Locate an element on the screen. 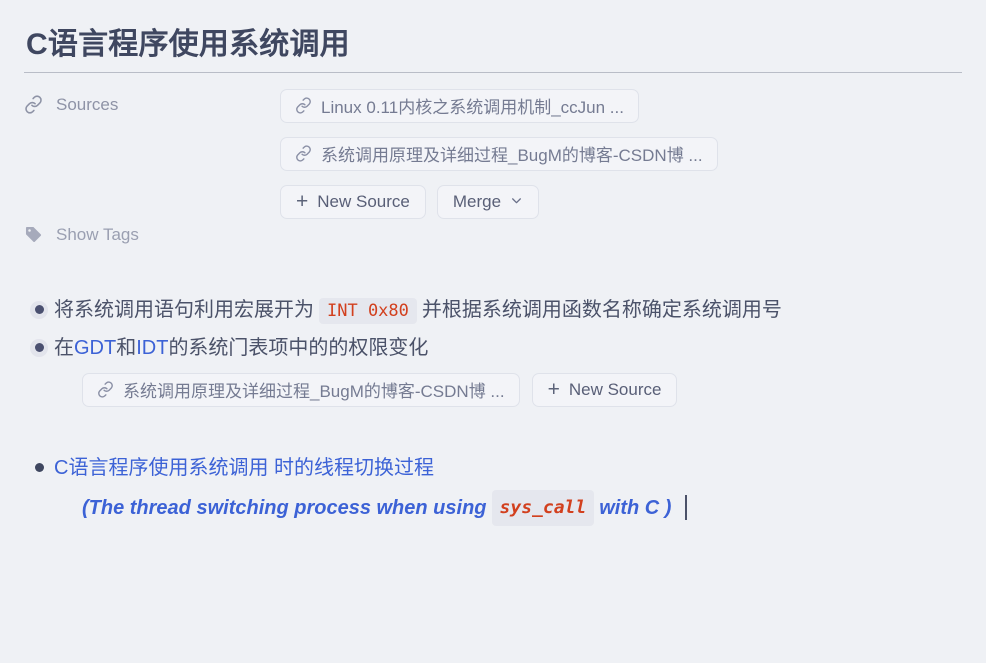 This screenshot has width=986, height=663. page-title: C语言程序使用系统调用 is located at coordinates (188, 44).